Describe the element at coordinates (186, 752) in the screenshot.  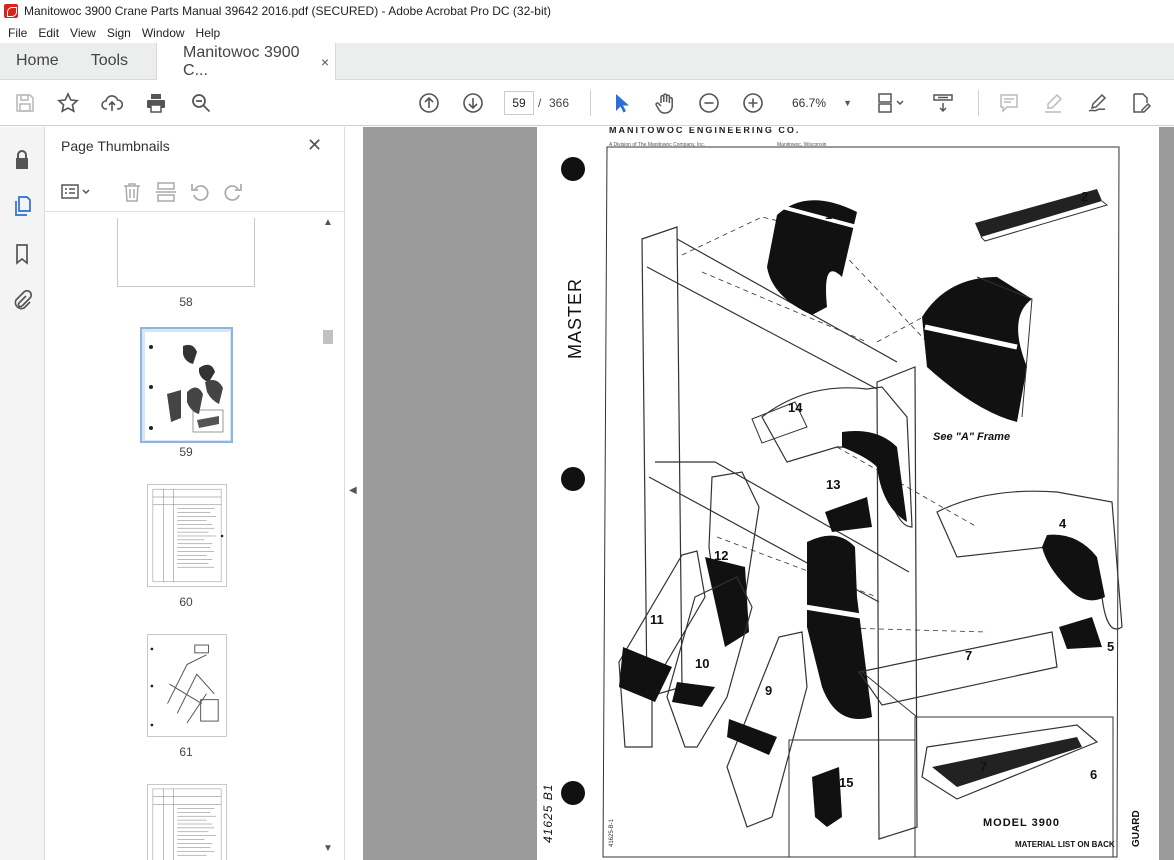
I see `thumbnail-page-label: 61` at that location.